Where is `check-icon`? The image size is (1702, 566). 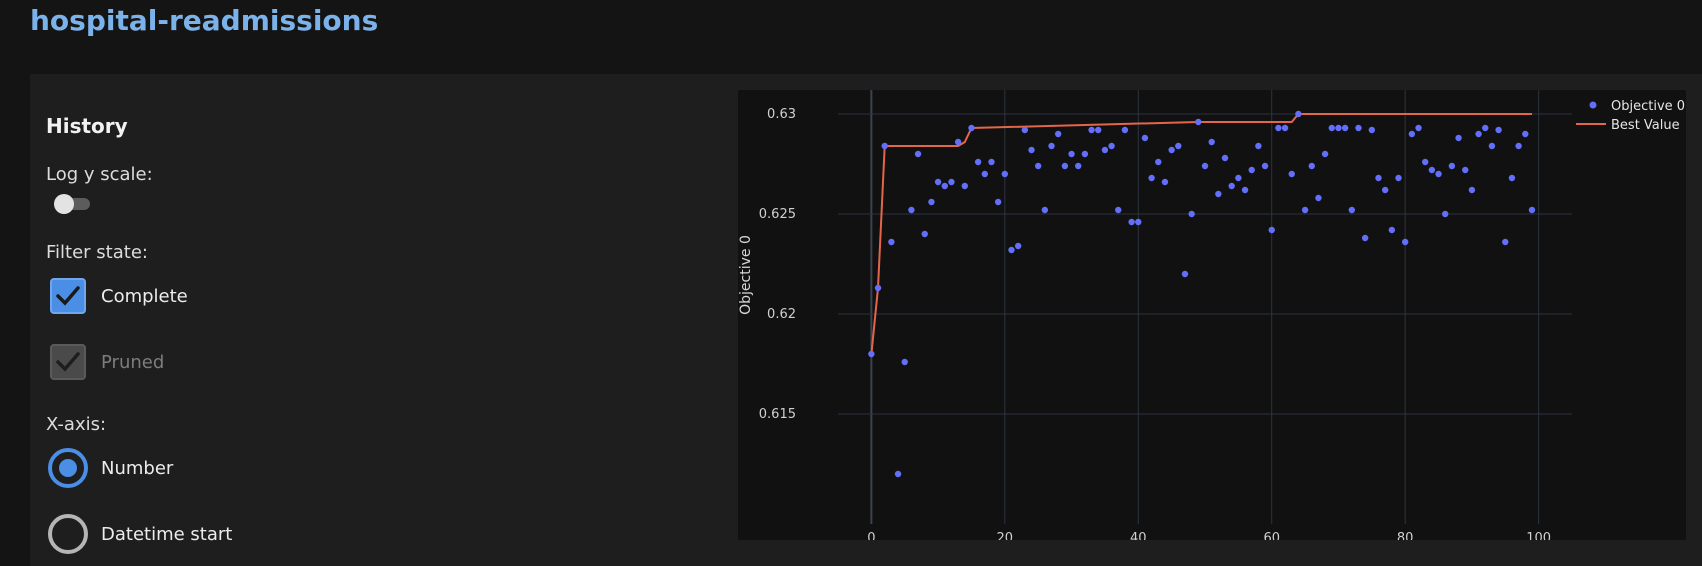 check-icon is located at coordinates (68, 296).